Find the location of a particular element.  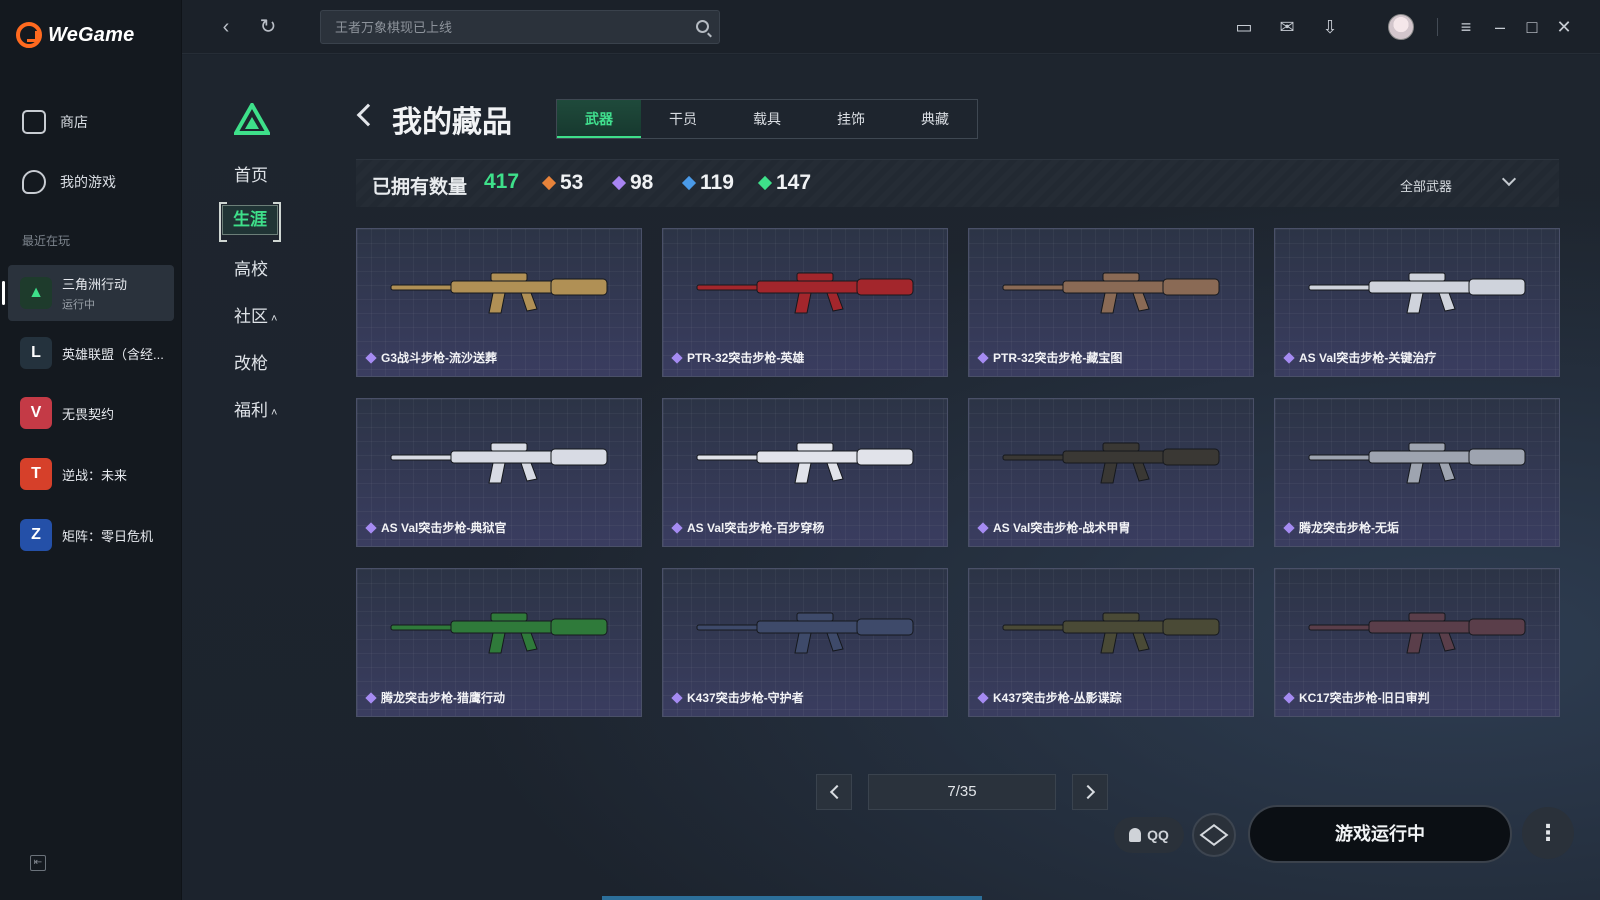

weapon-card: 腾龙突击步枪-无垢 is located at coordinates (1417, 472).